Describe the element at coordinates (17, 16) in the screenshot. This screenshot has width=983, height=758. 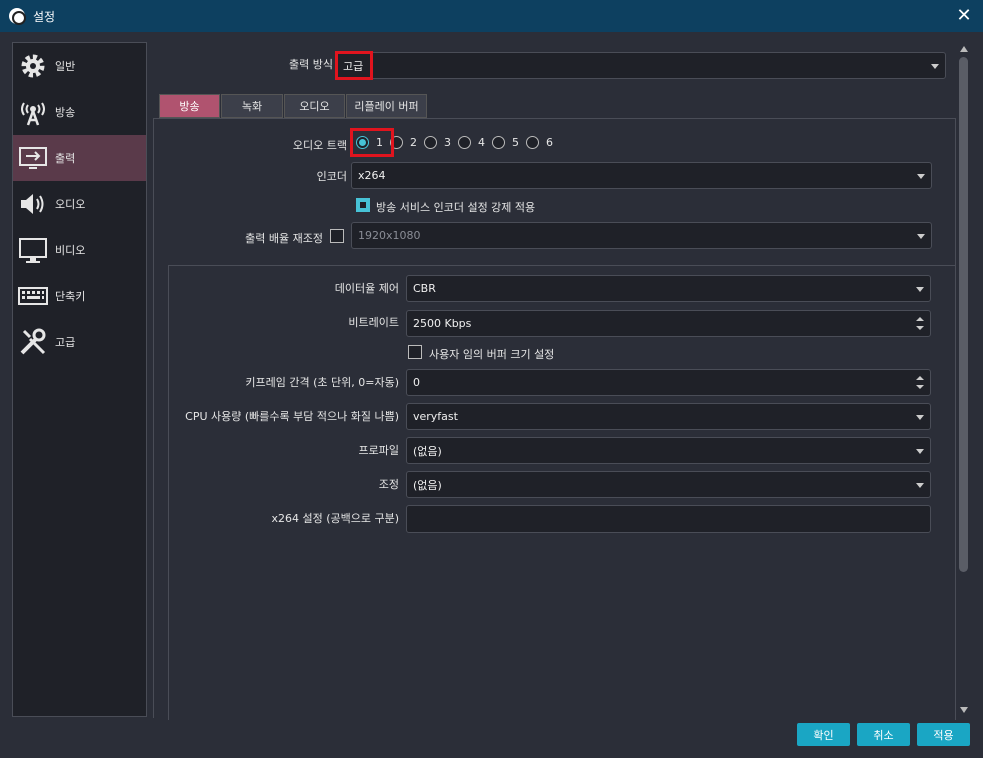
I see `obs-logo-icon` at that location.